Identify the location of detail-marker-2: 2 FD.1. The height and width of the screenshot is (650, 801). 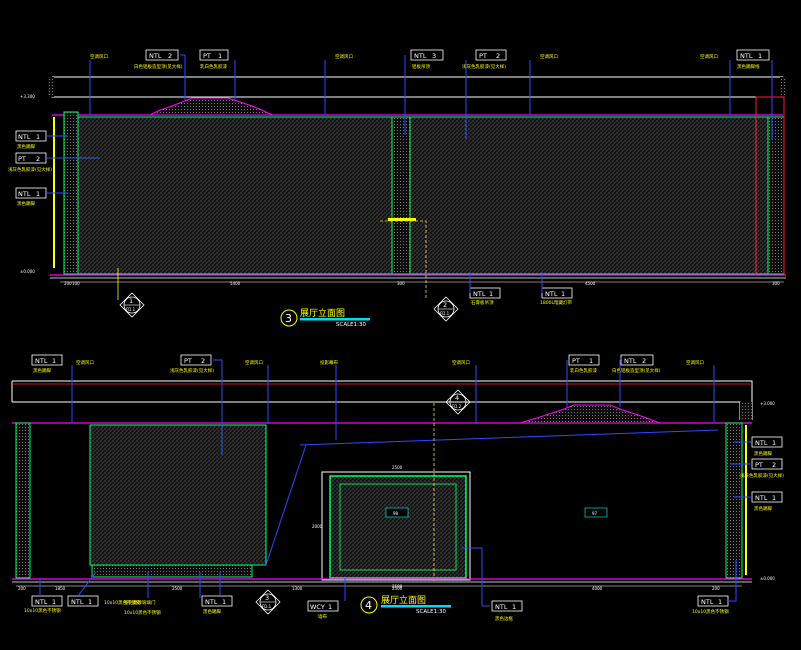
(446, 309).